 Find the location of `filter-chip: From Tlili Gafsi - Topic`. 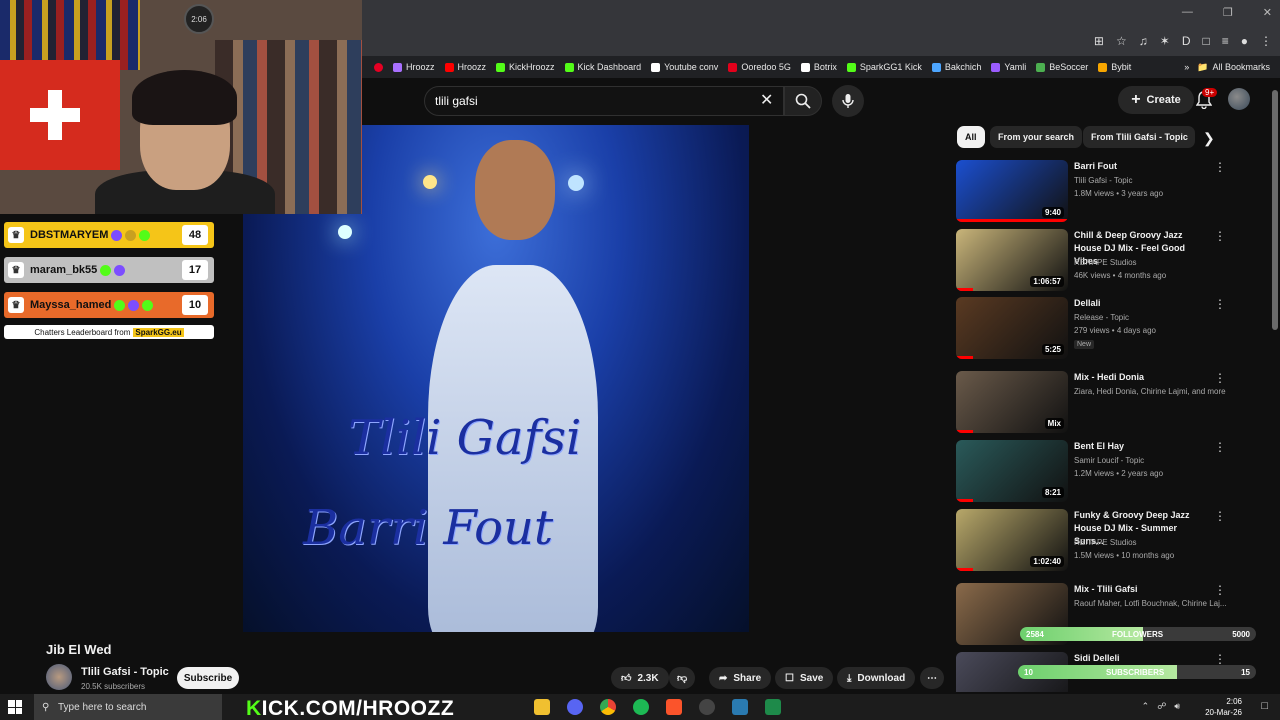

filter-chip: From Tlili Gafsi - Topic is located at coordinates (1139, 137).